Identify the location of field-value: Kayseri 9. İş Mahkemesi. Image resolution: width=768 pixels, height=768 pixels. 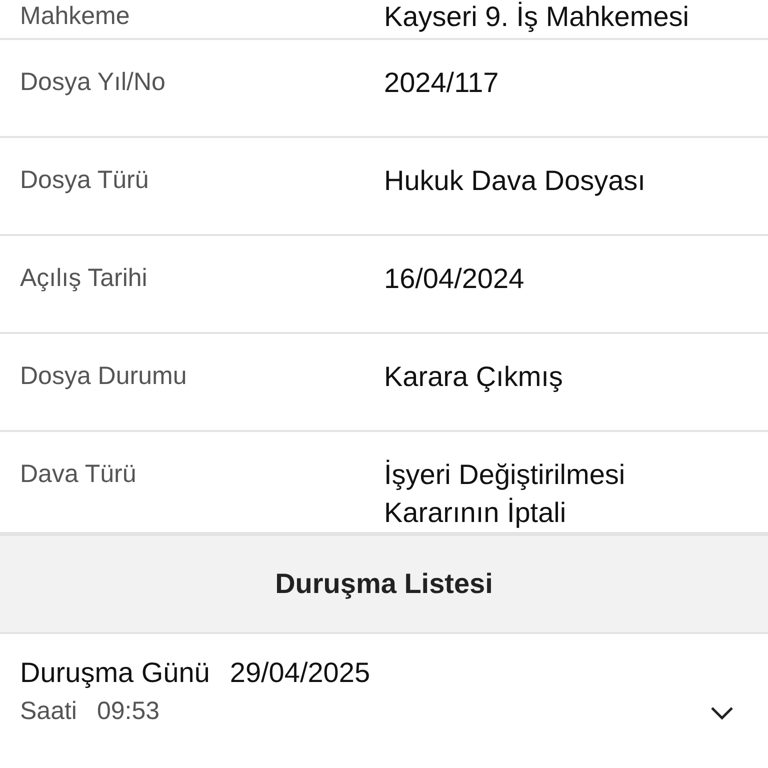
(537, 17).